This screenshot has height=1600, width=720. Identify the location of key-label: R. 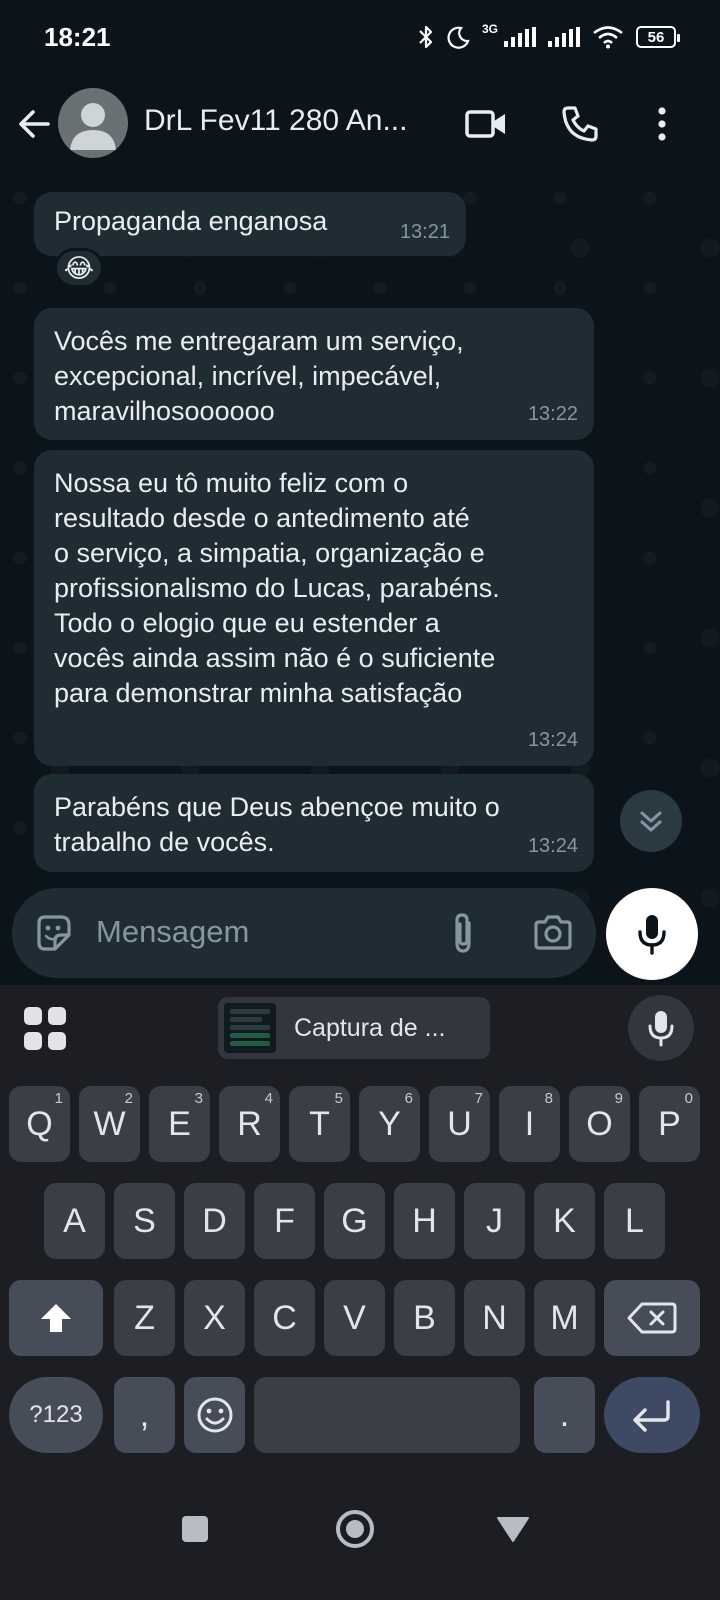
(249, 1123).